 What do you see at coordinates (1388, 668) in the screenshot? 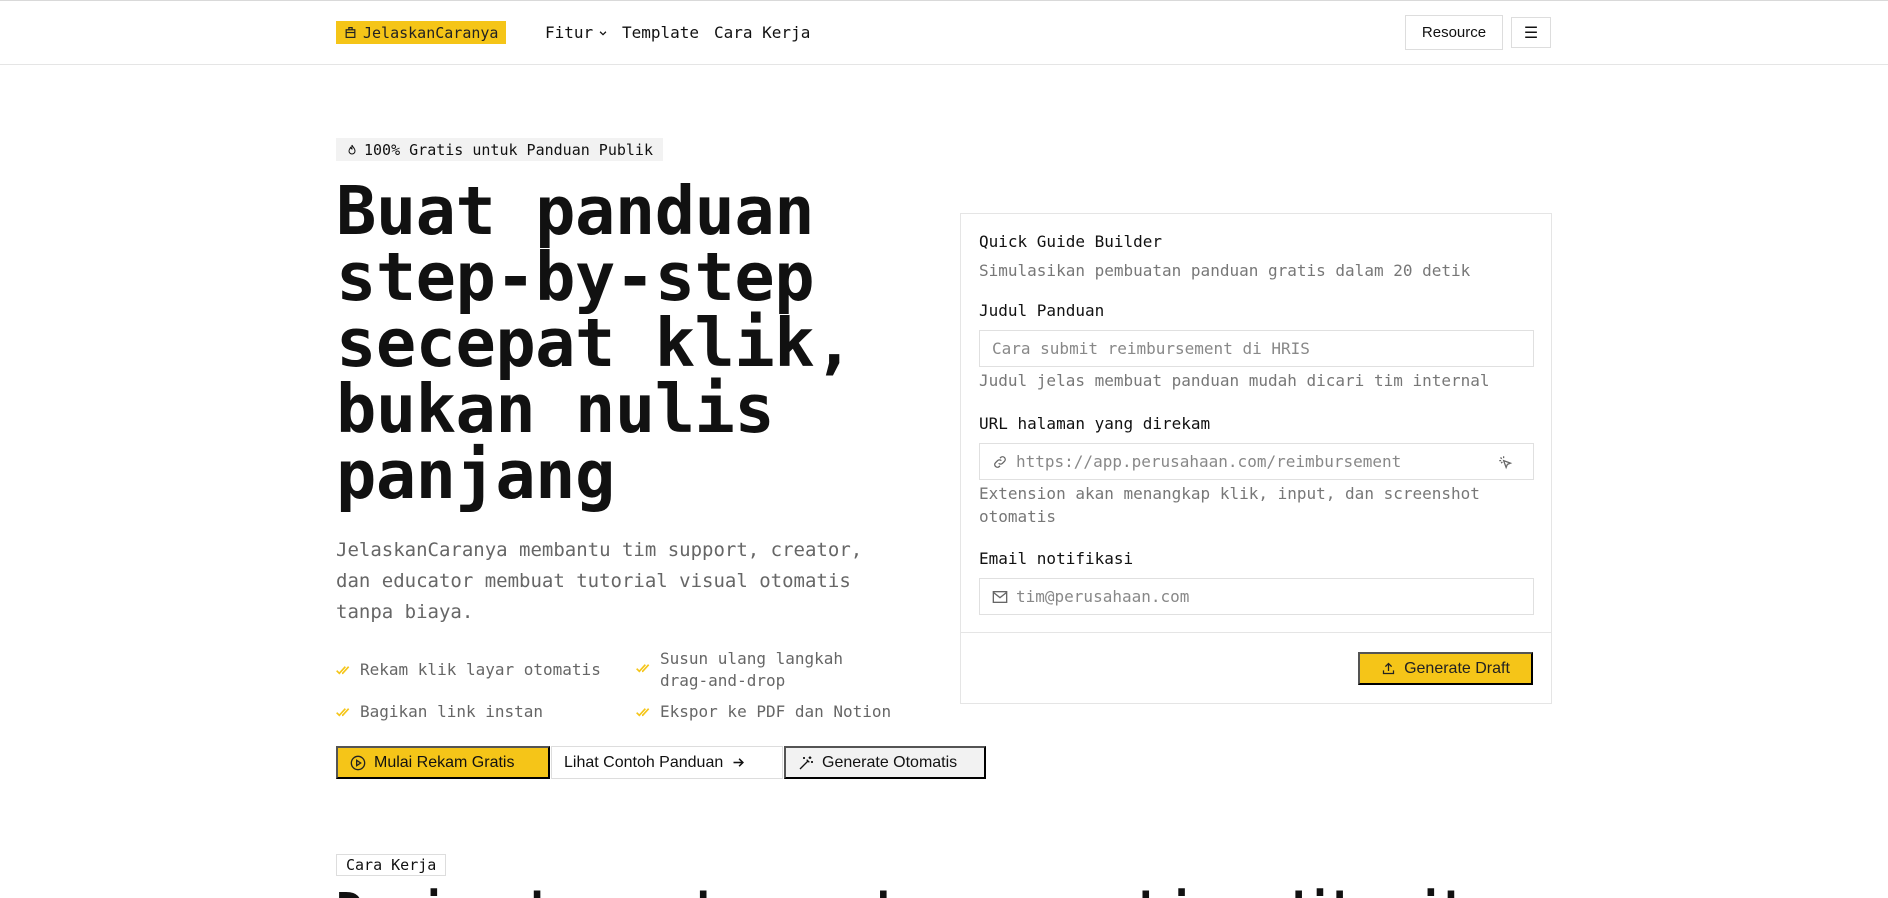
I see `upload-icon` at bounding box center [1388, 668].